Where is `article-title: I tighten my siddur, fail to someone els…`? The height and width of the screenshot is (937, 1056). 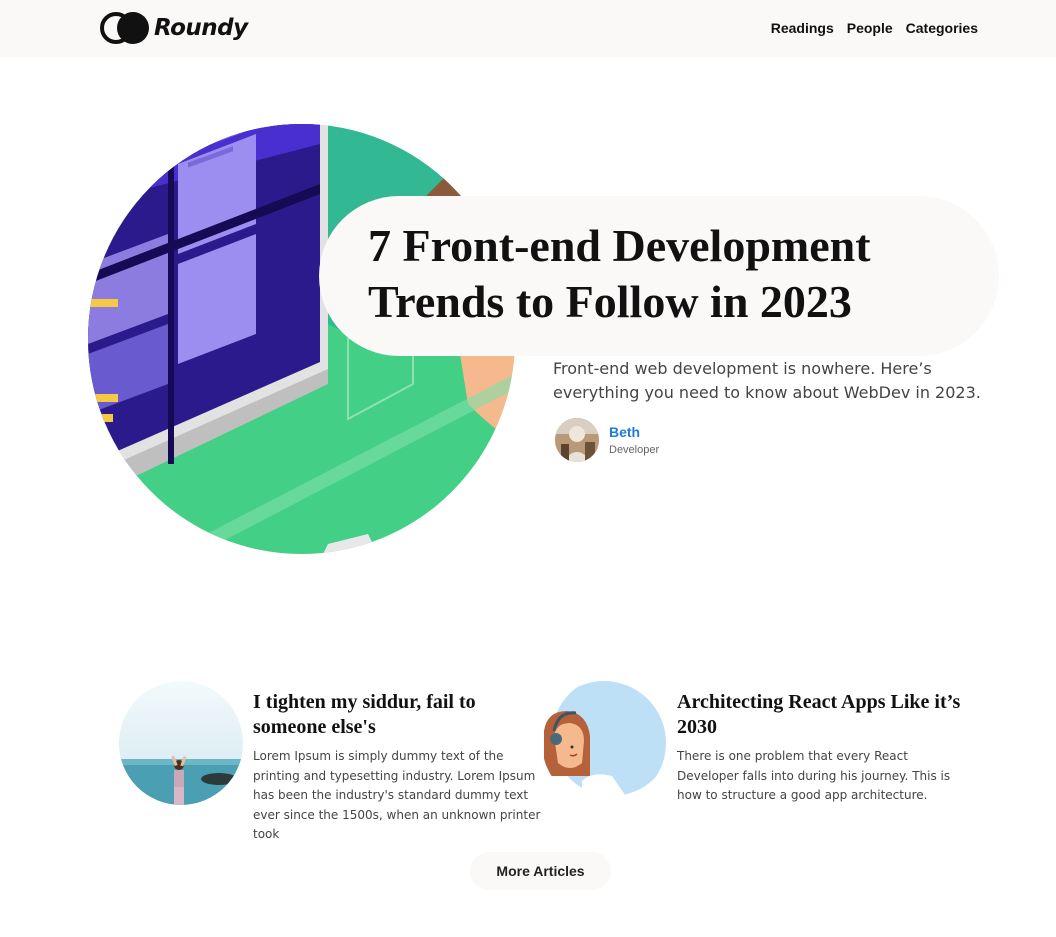
article-title: I tighten my siddur, fail to someone els… is located at coordinates (393, 715).